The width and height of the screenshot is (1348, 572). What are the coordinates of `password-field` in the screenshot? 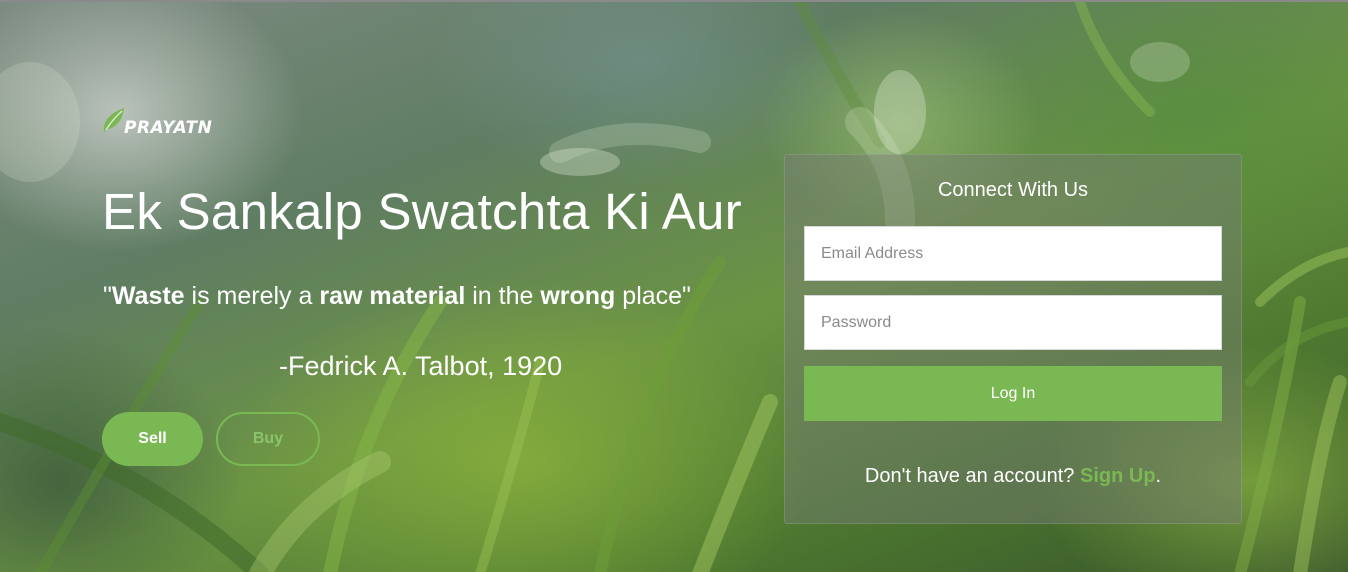 It's located at (1013, 322).